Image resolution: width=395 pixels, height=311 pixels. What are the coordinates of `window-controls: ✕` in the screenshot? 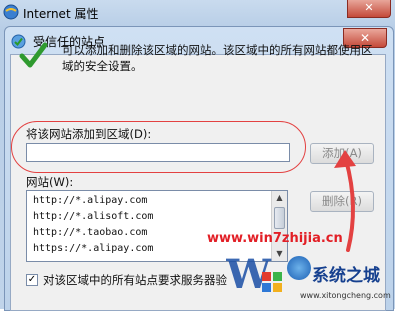 It's located at (369, 9).